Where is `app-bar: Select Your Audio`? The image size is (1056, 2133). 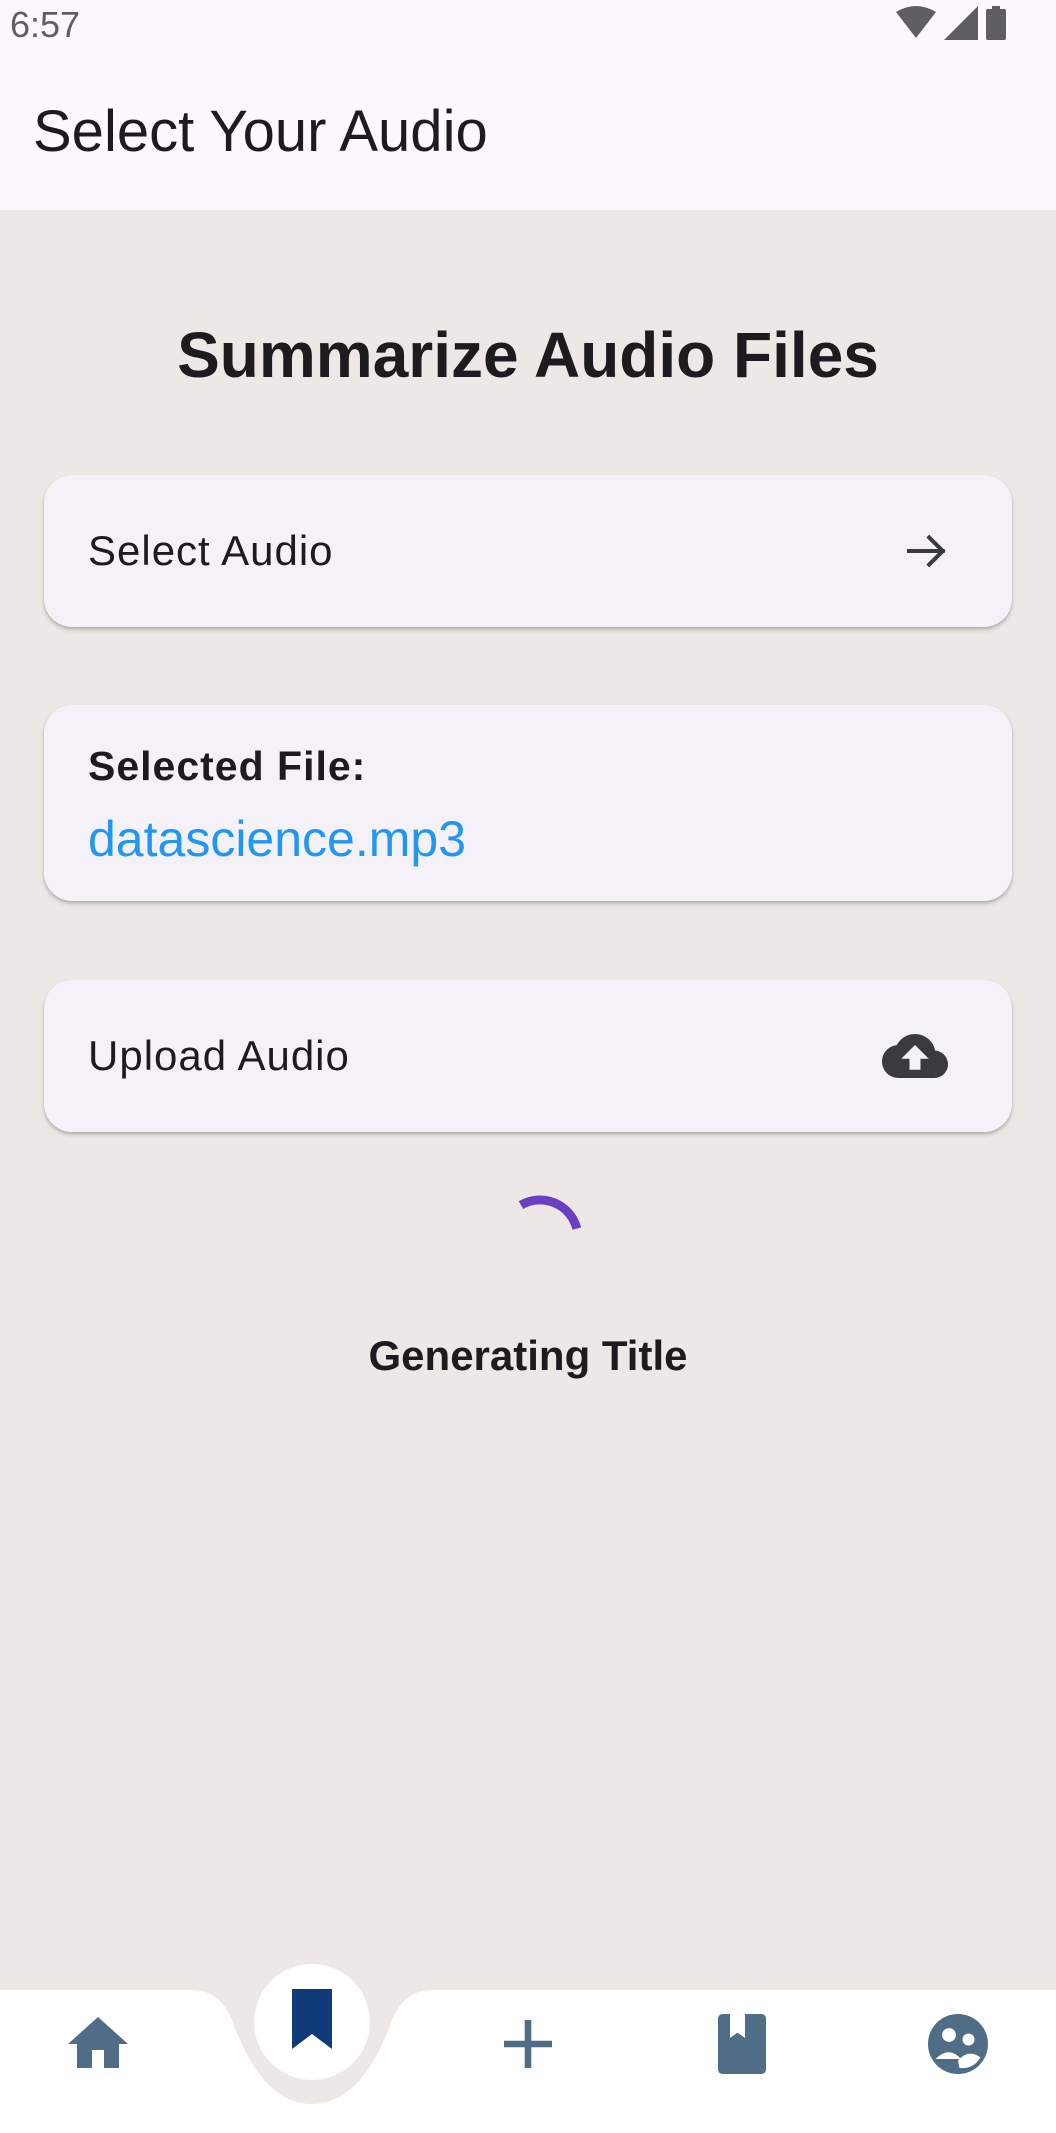 app-bar: Select Your Audio is located at coordinates (528, 130).